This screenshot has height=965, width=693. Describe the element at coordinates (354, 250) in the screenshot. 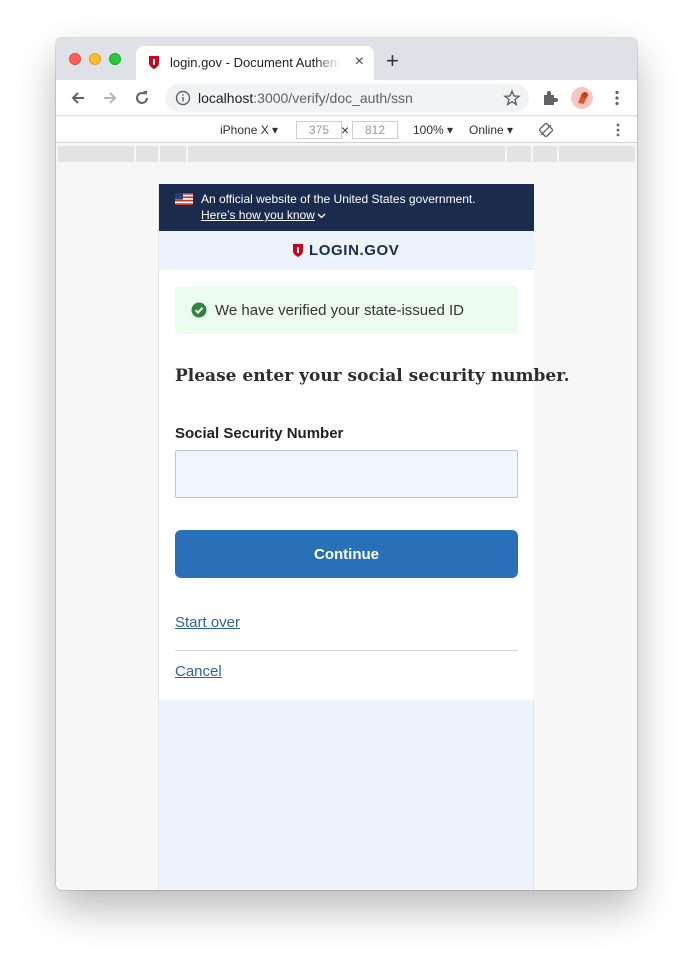

I see `site-logo: LOGIN.GOV` at that location.